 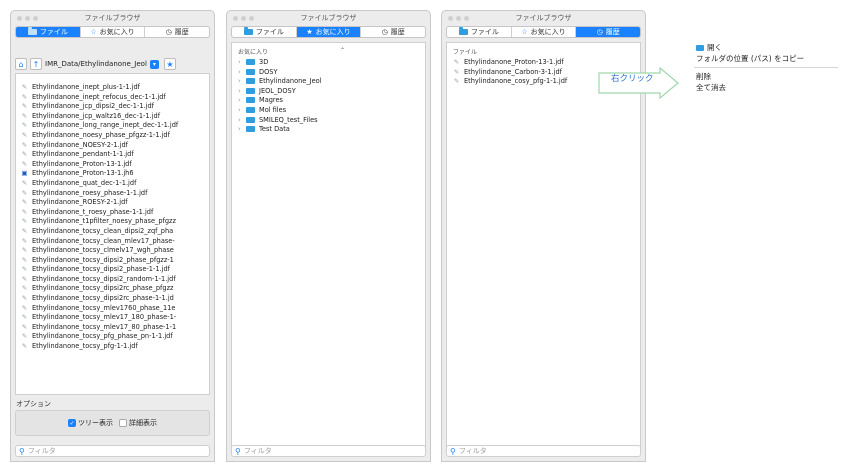 I want to click on window-titlebar: ファイルブラウザ, so click(x=543, y=18).